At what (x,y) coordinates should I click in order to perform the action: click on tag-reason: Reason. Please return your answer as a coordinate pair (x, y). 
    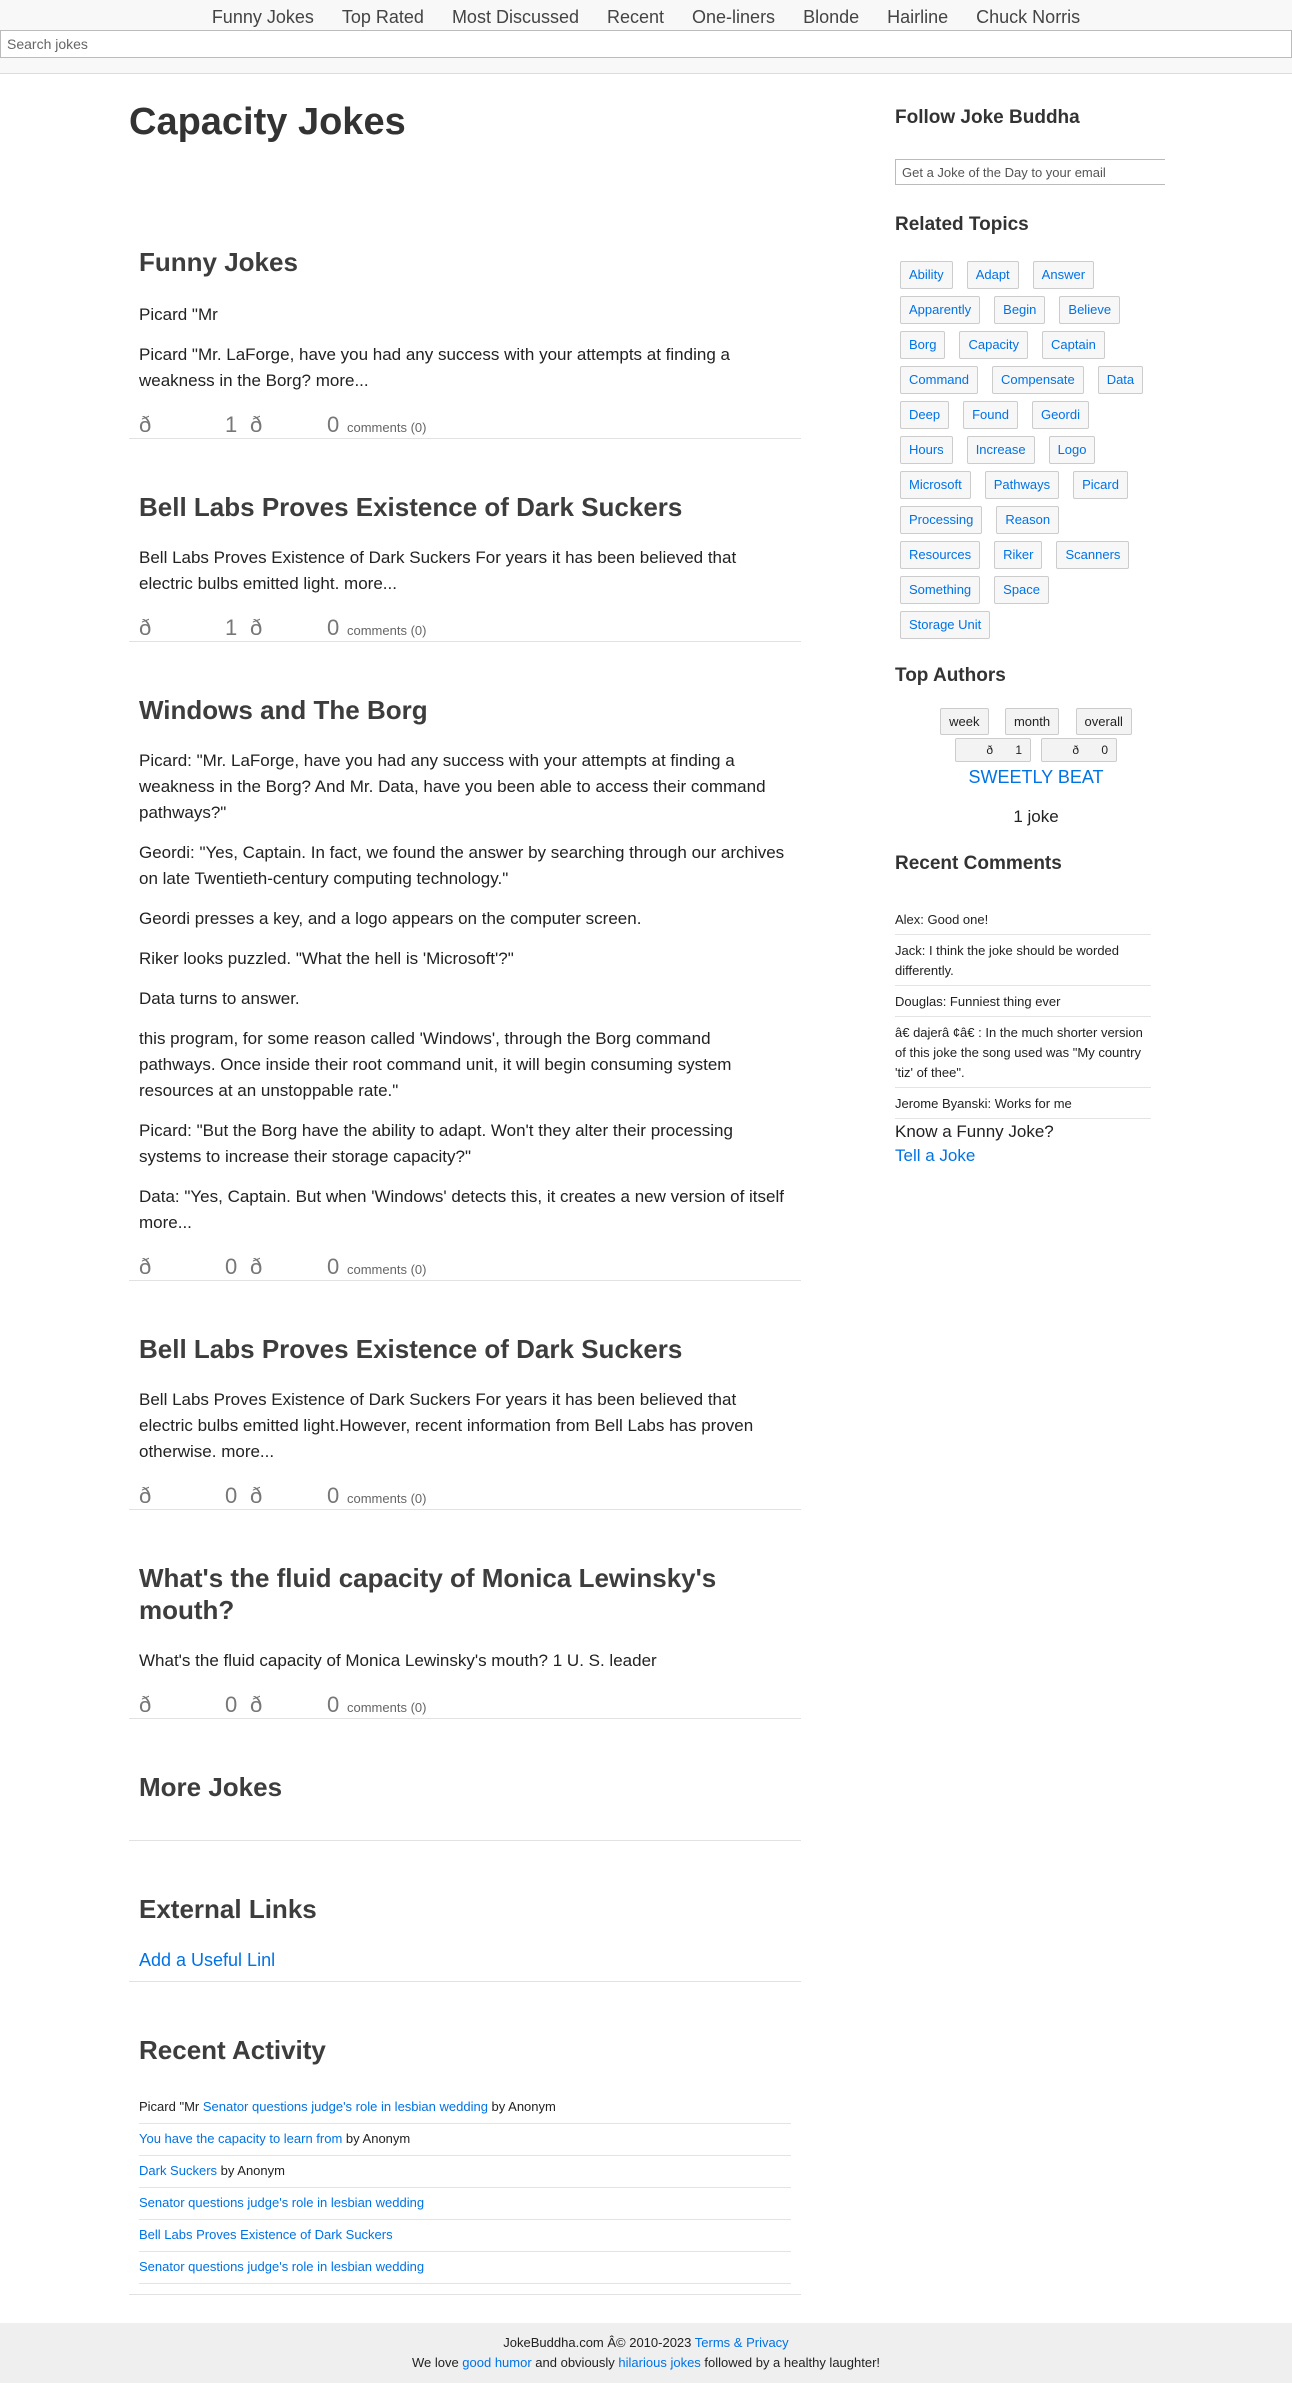
    Looking at the image, I should click on (1028, 520).